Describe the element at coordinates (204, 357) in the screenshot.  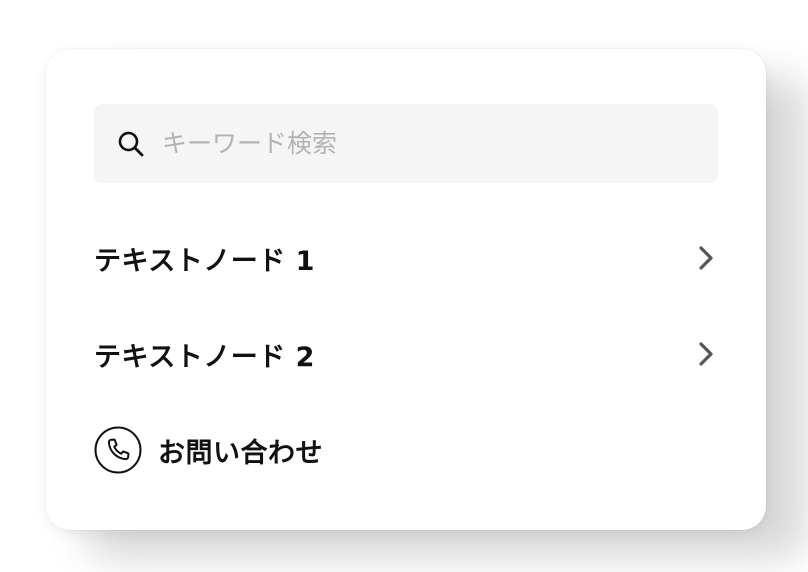
I see `menu-item-label: テキストノード 2` at that location.